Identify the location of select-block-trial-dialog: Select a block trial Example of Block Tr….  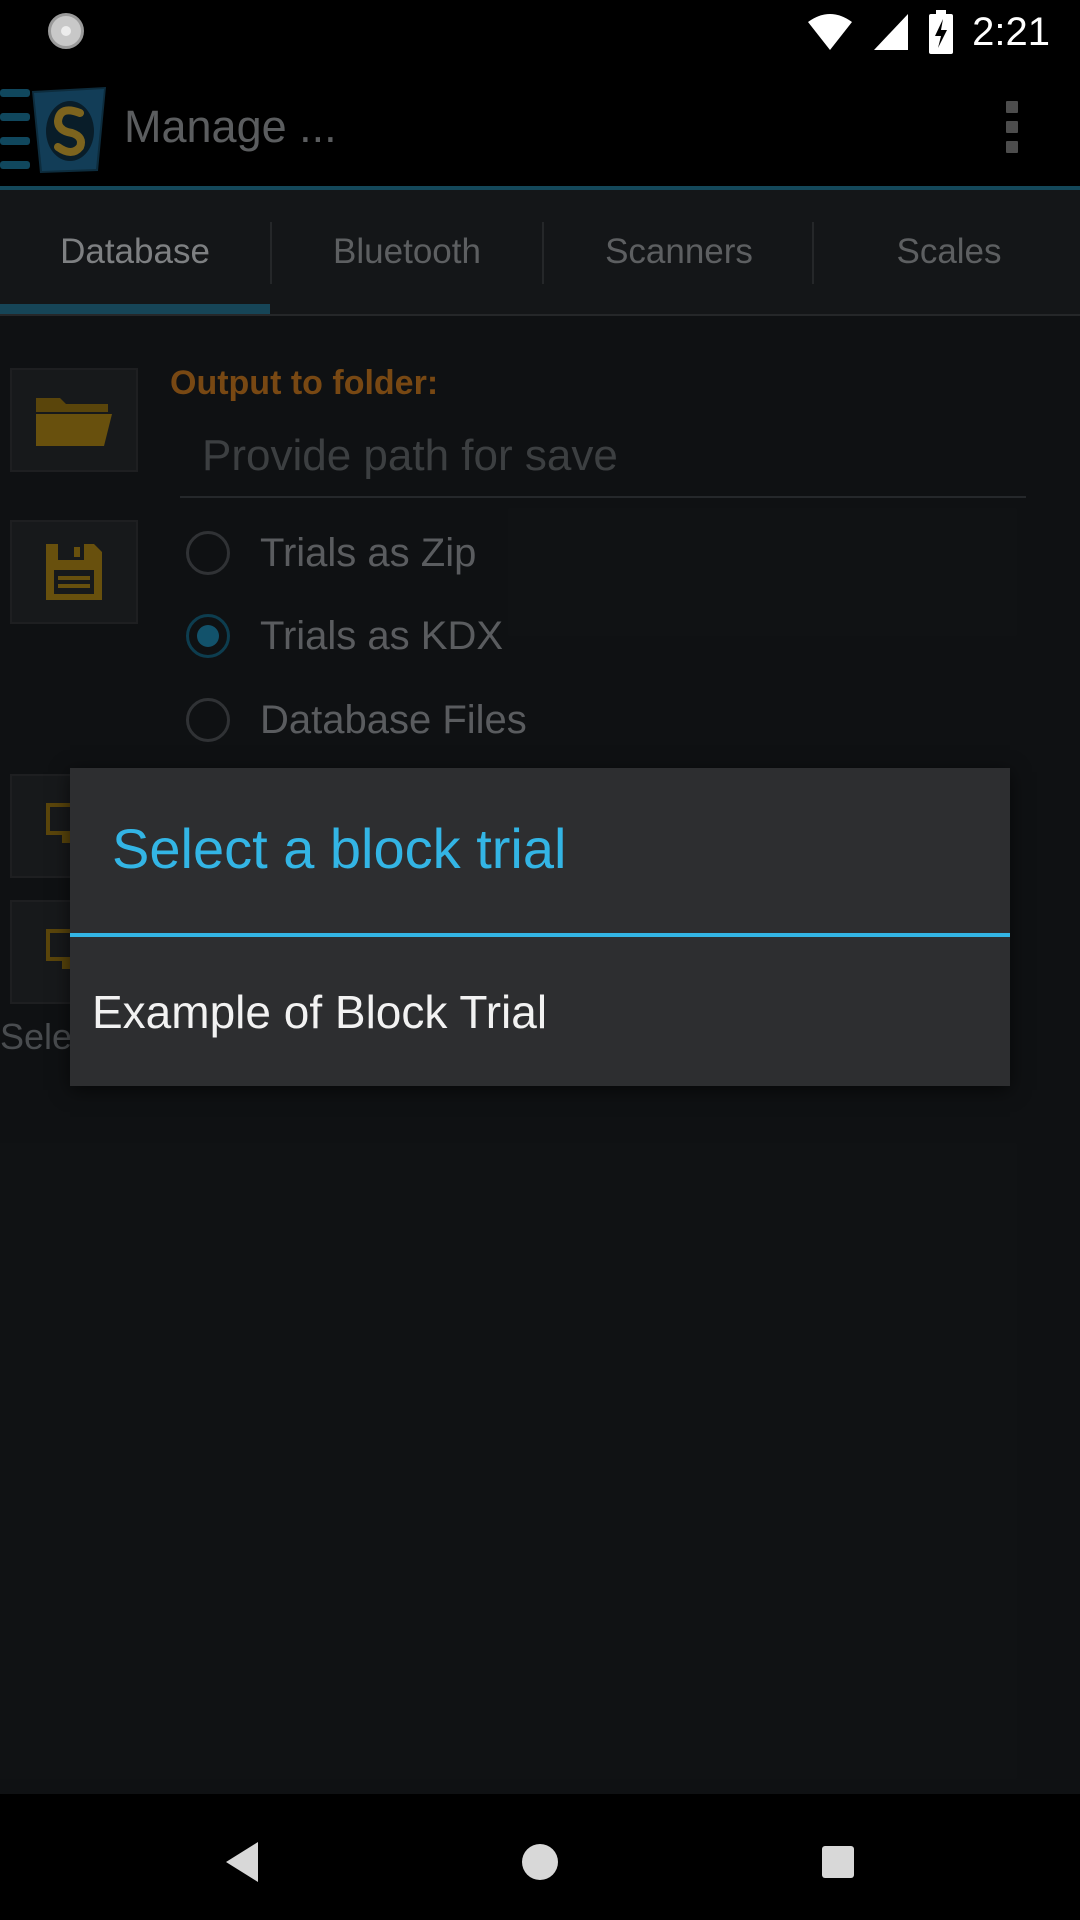
(540, 927).